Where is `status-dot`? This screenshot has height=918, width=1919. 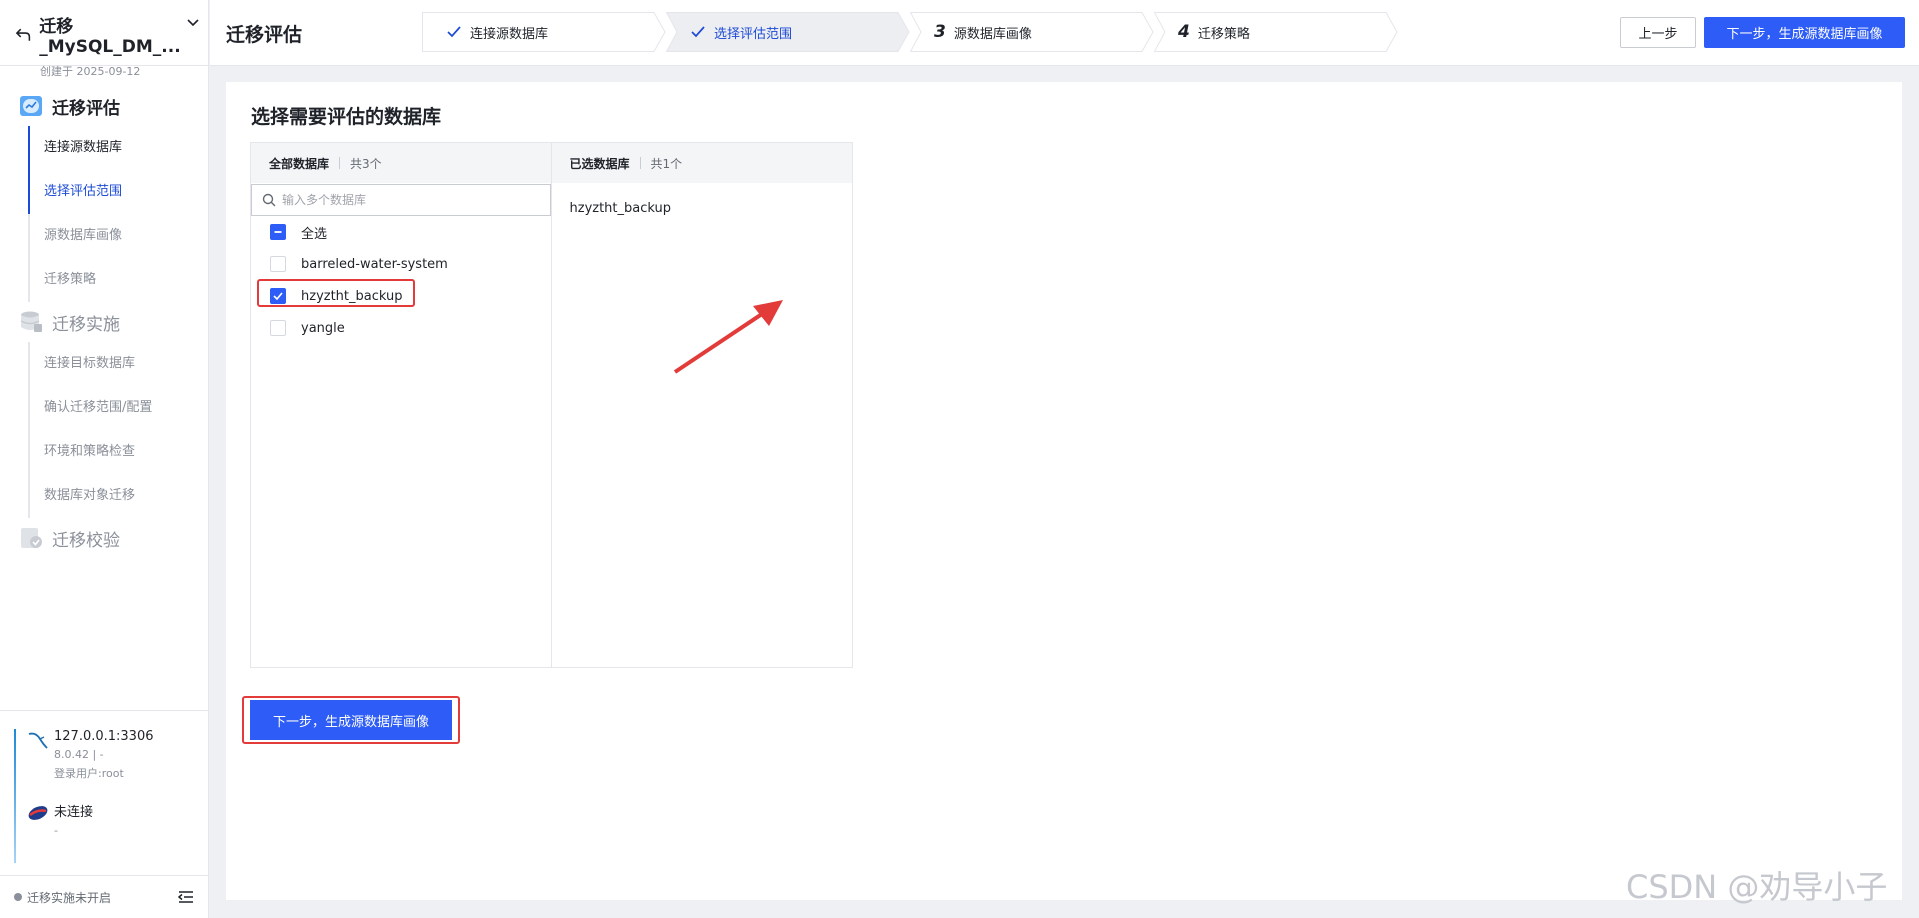
status-dot is located at coordinates (18, 897).